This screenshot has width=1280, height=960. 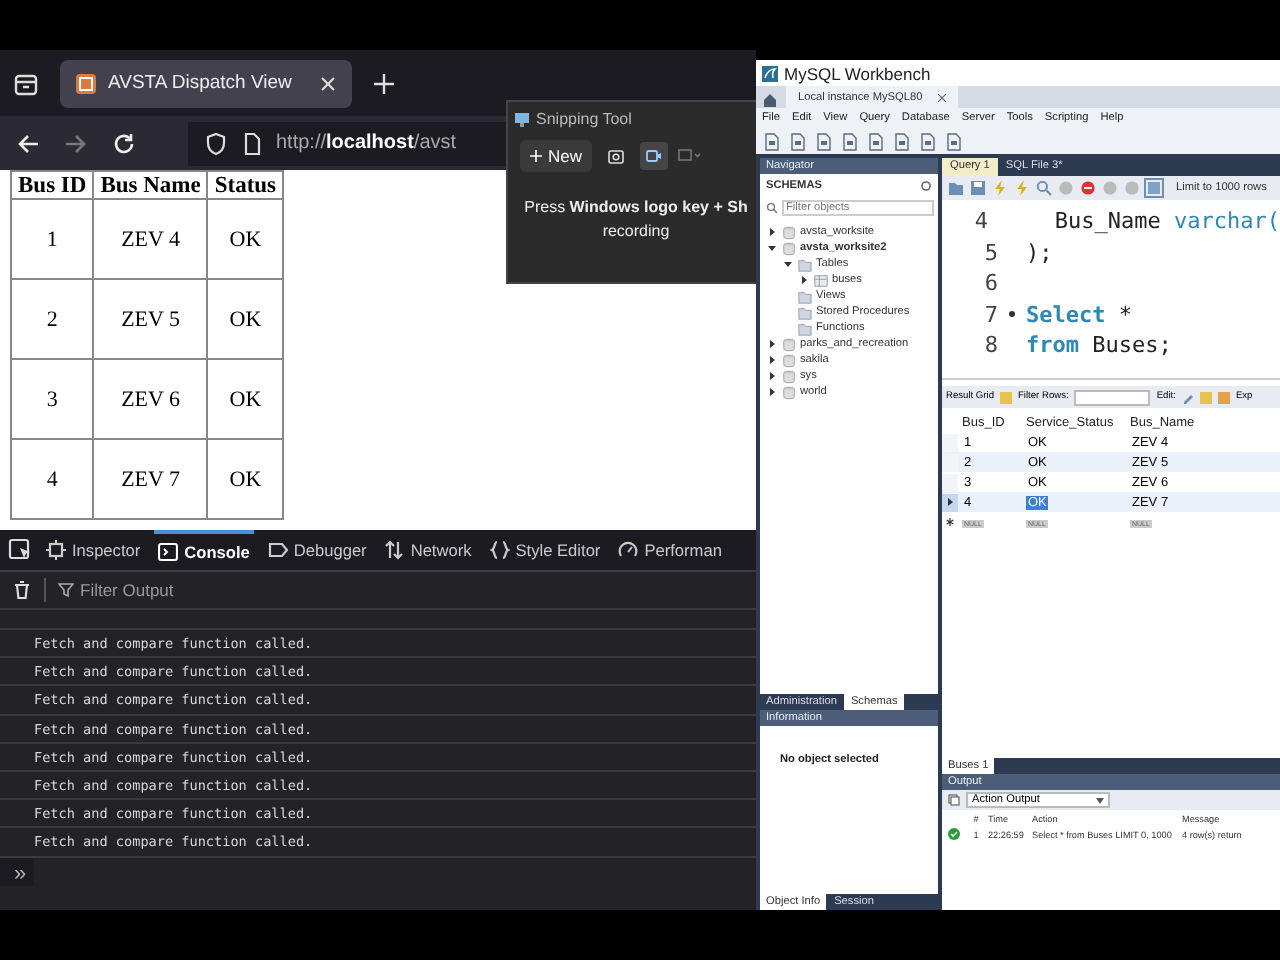 What do you see at coordinates (1108, 221) in the screenshot?
I see `code-text: Bus_Name` at bounding box center [1108, 221].